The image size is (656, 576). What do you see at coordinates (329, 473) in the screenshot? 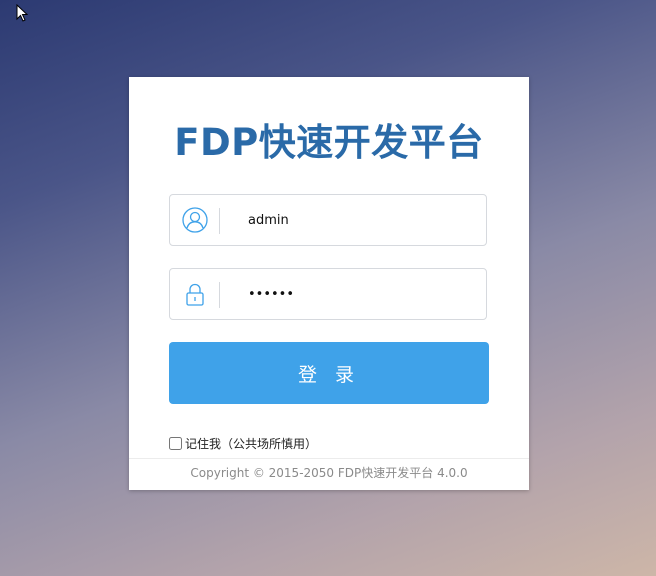
I see `copyright-footer: Copyright © 2015-2050 FDP快速开发平台 4.0.0` at bounding box center [329, 473].